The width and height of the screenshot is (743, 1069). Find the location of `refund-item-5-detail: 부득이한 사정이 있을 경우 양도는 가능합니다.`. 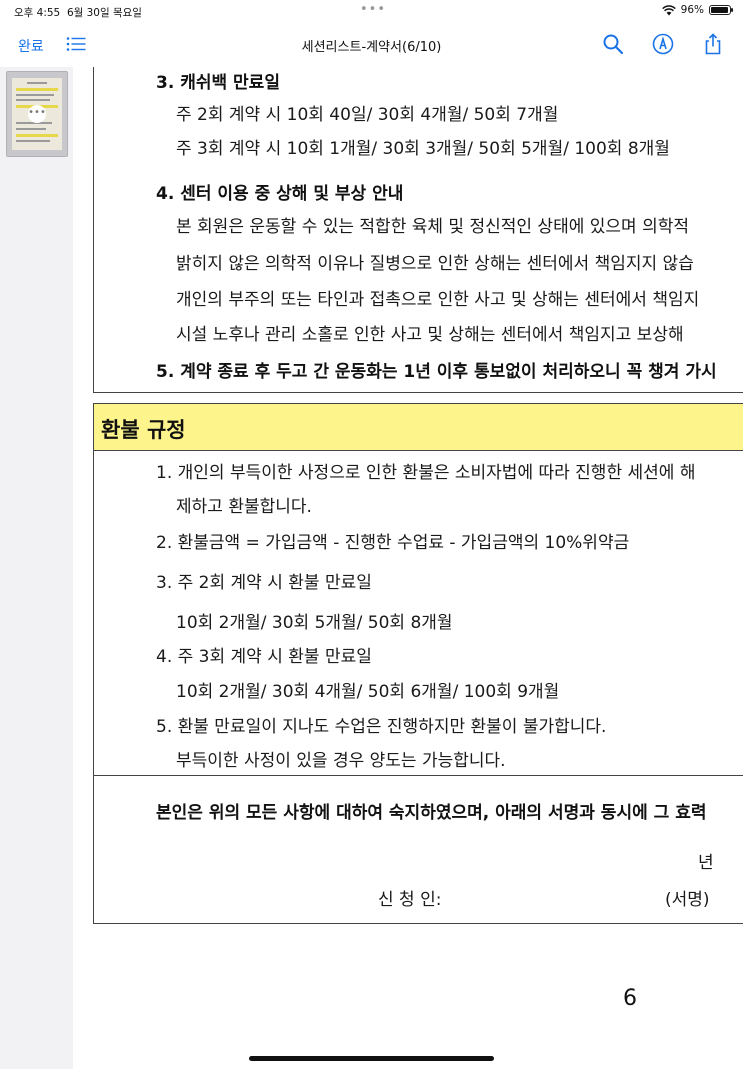

refund-item-5-detail: 부득이한 사정이 있을 경우 양도는 가능합니다. is located at coordinates (341, 761).